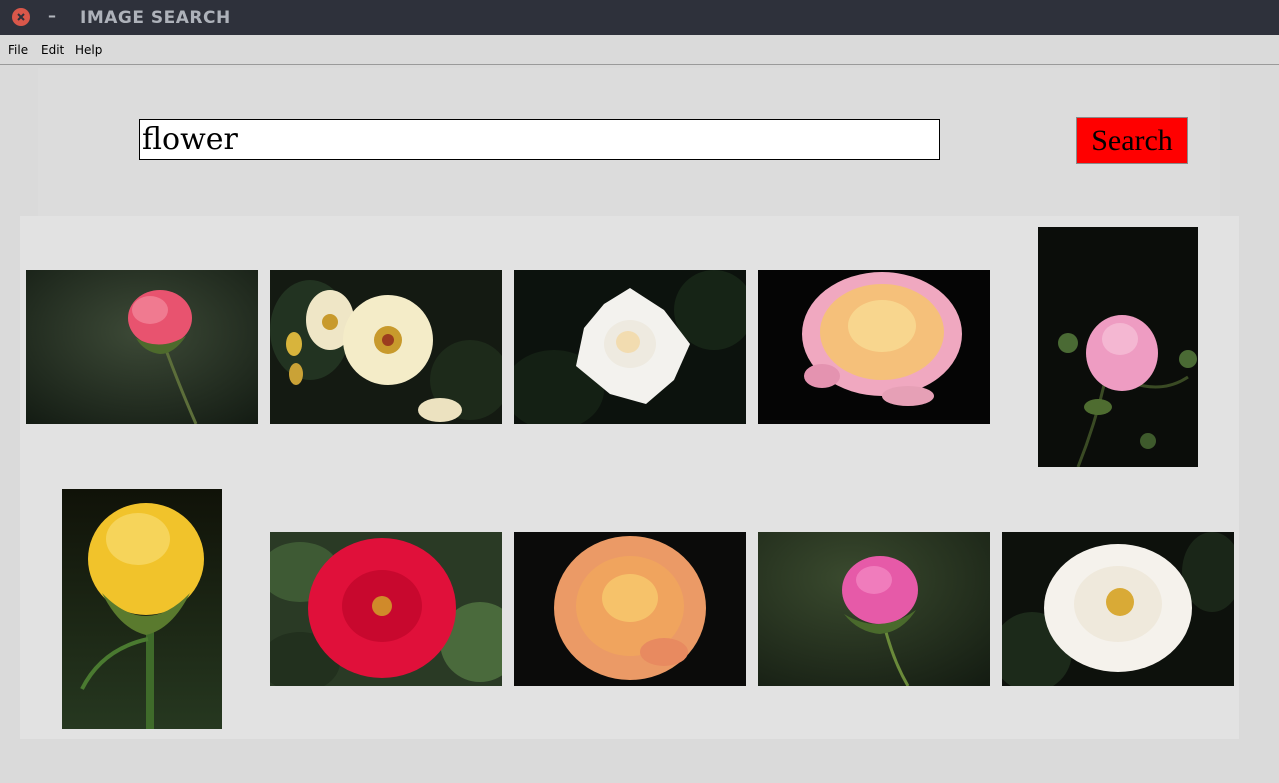 This screenshot has height=783, width=1279. Describe the element at coordinates (1118, 347) in the screenshot. I see `result-image-pink-rose-buds` at that location.